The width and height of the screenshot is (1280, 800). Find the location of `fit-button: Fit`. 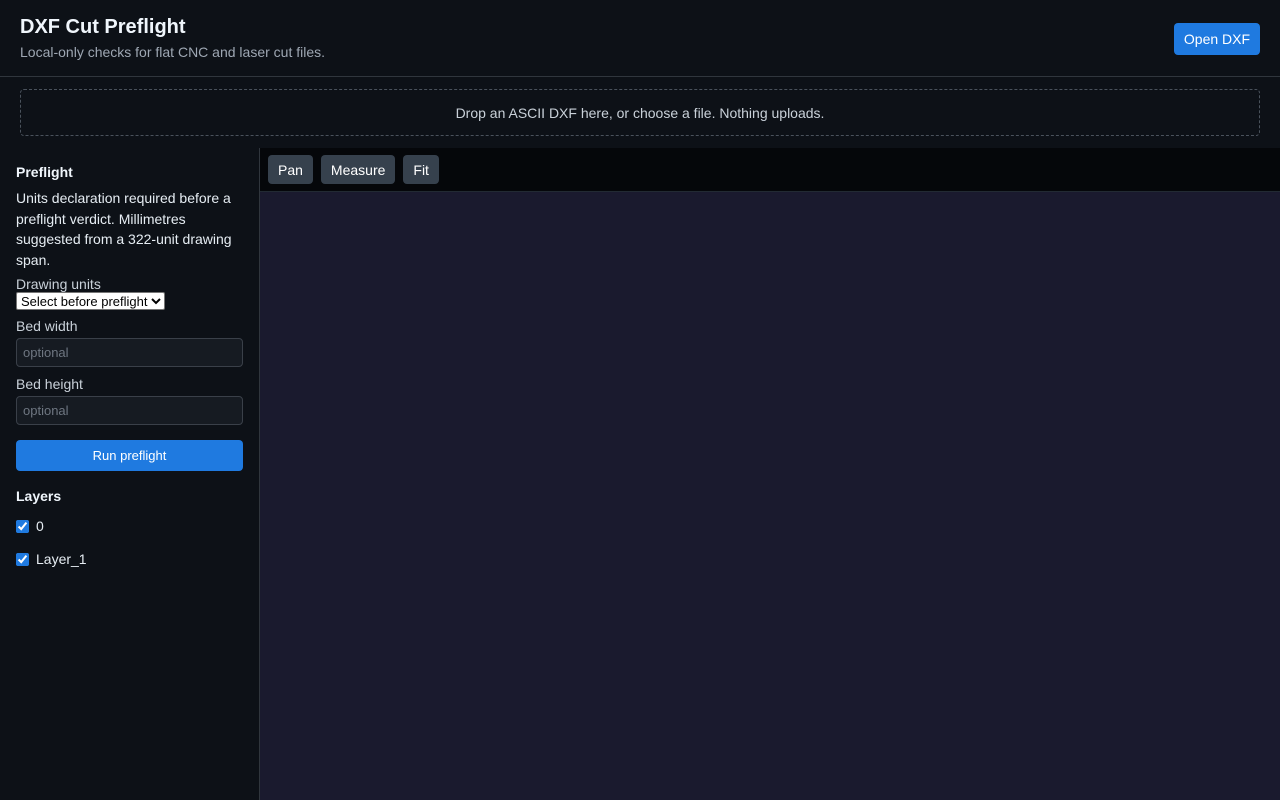

fit-button: Fit is located at coordinates (421, 169).